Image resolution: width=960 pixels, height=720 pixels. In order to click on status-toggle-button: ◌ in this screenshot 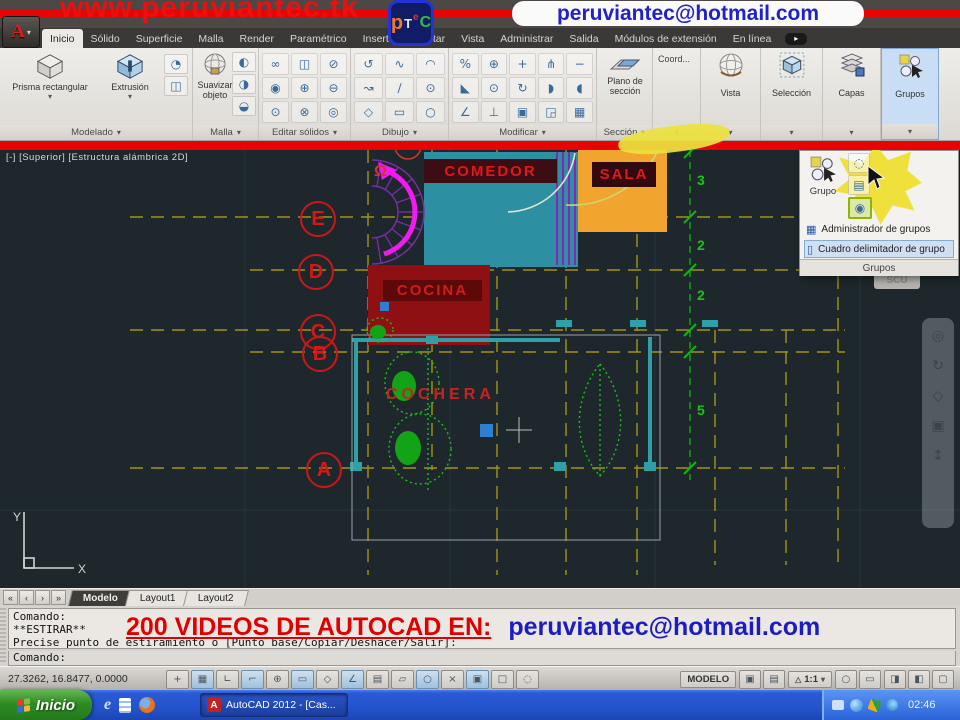, I will do `click(527, 679)`.